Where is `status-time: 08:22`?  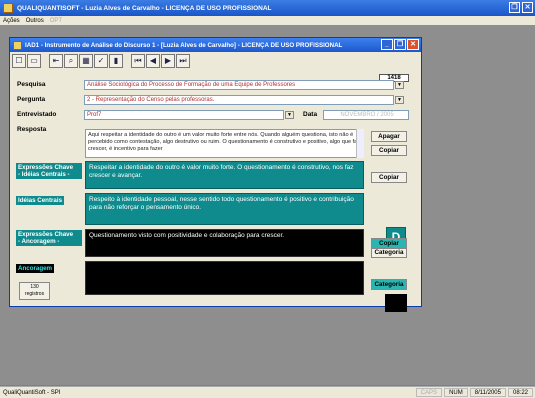 status-time: 08:22 is located at coordinates (520, 392).